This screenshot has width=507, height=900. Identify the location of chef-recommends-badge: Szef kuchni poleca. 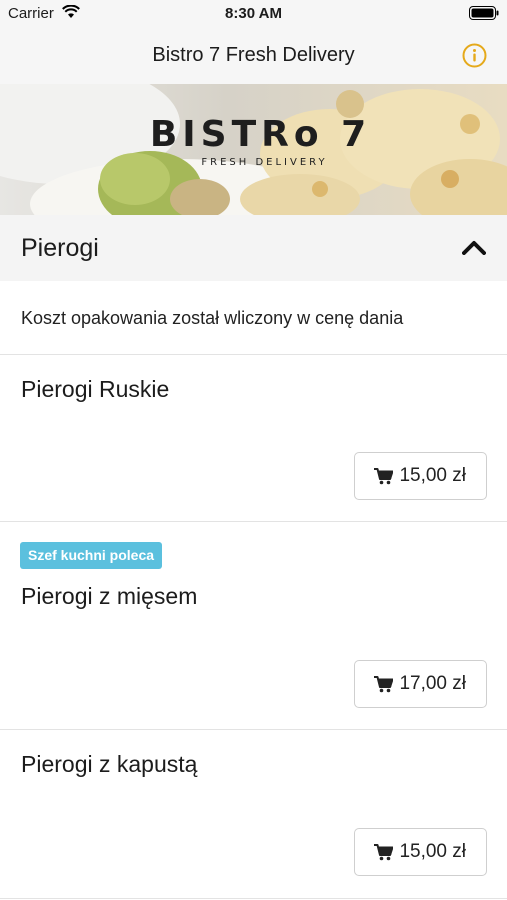
(91, 555).